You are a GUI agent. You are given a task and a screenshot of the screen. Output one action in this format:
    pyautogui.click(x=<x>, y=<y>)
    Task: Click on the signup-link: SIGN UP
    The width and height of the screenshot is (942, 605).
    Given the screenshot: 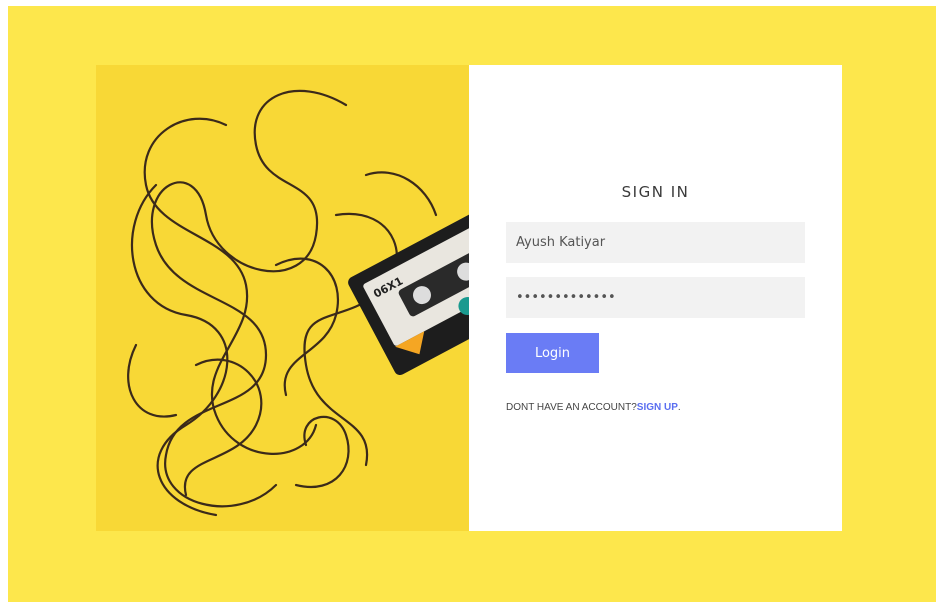 What is the action you would take?
    pyautogui.click(x=657, y=407)
    